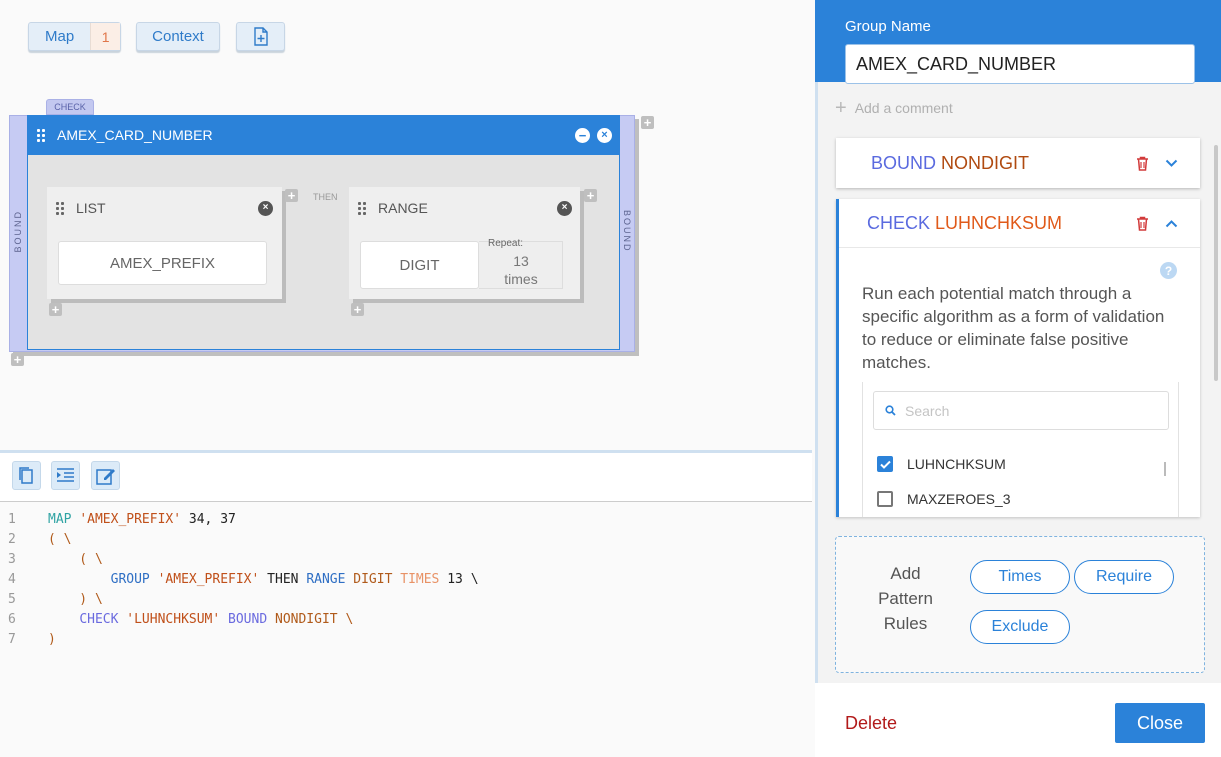  What do you see at coordinates (1020, 627) in the screenshot?
I see `exclude-button: Exclude` at bounding box center [1020, 627].